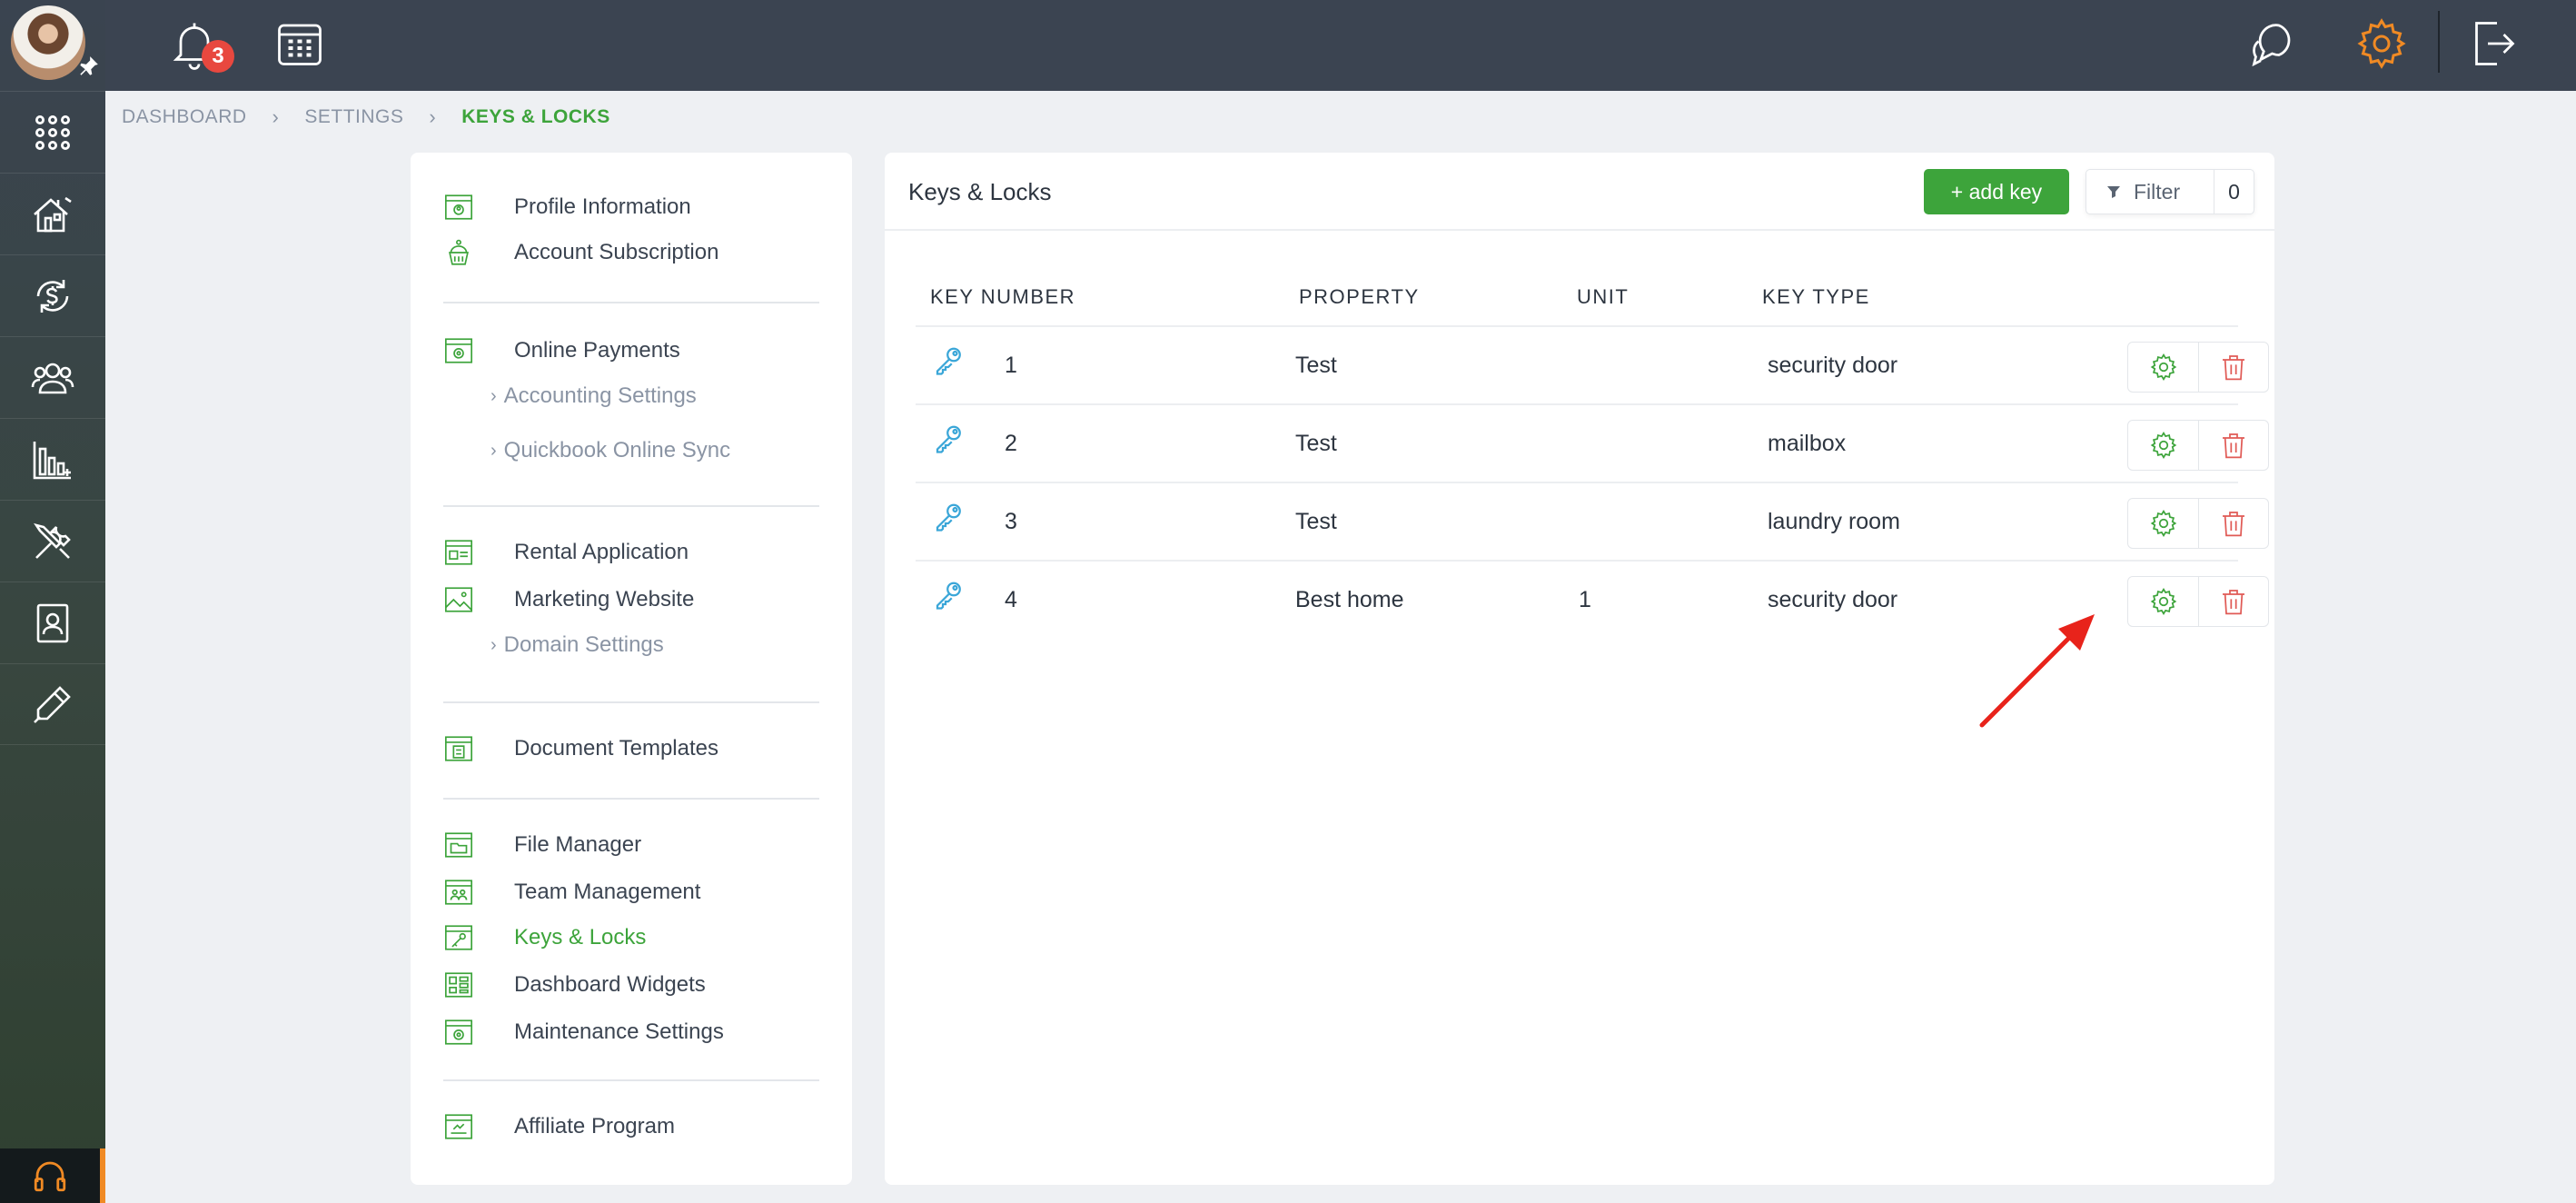 The image size is (2576, 1203). What do you see at coordinates (2274, 43) in the screenshot?
I see `chat-icon` at bounding box center [2274, 43].